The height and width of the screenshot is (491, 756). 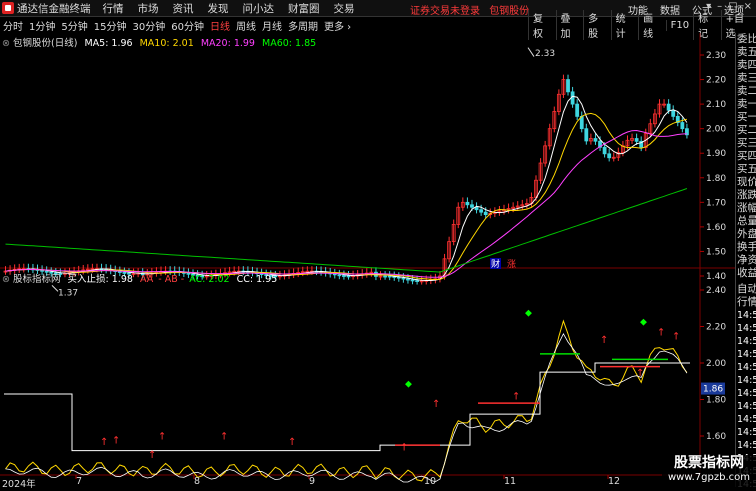 What do you see at coordinates (209, 279) in the screenshot?
I see `ac-value: AC: 2.02` at bounding box center [209, 279].